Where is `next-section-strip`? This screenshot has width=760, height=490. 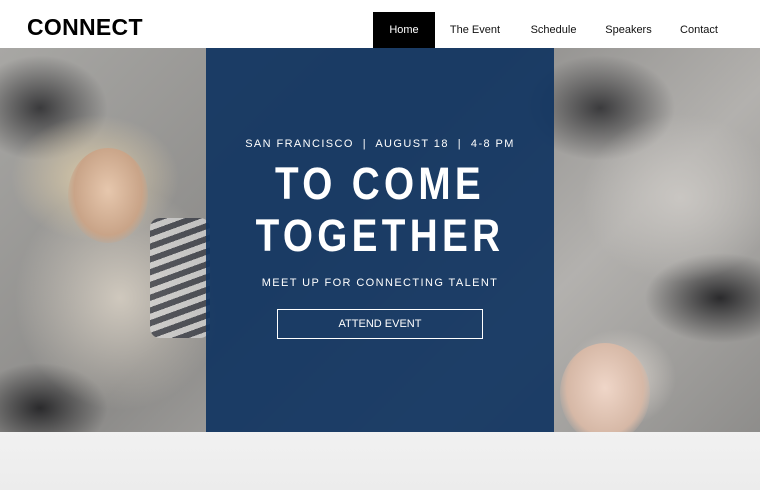
next-section-strip is located at coordinates (380, 461).